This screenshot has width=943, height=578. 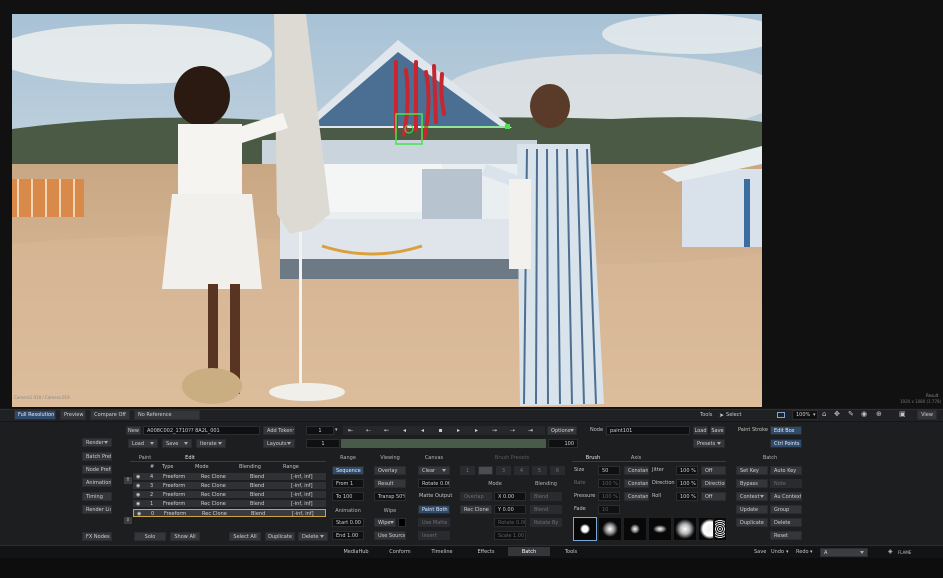 I want to click on brush-rotate-field: Rotate 0.00, so click(x=510, y=522).